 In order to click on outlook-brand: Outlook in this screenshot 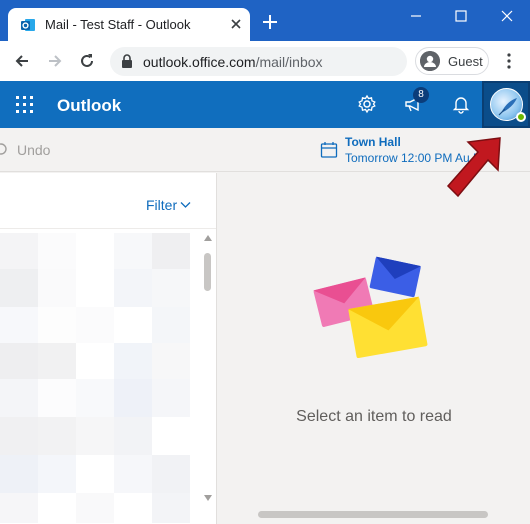, I will do `click(89, 106)`.